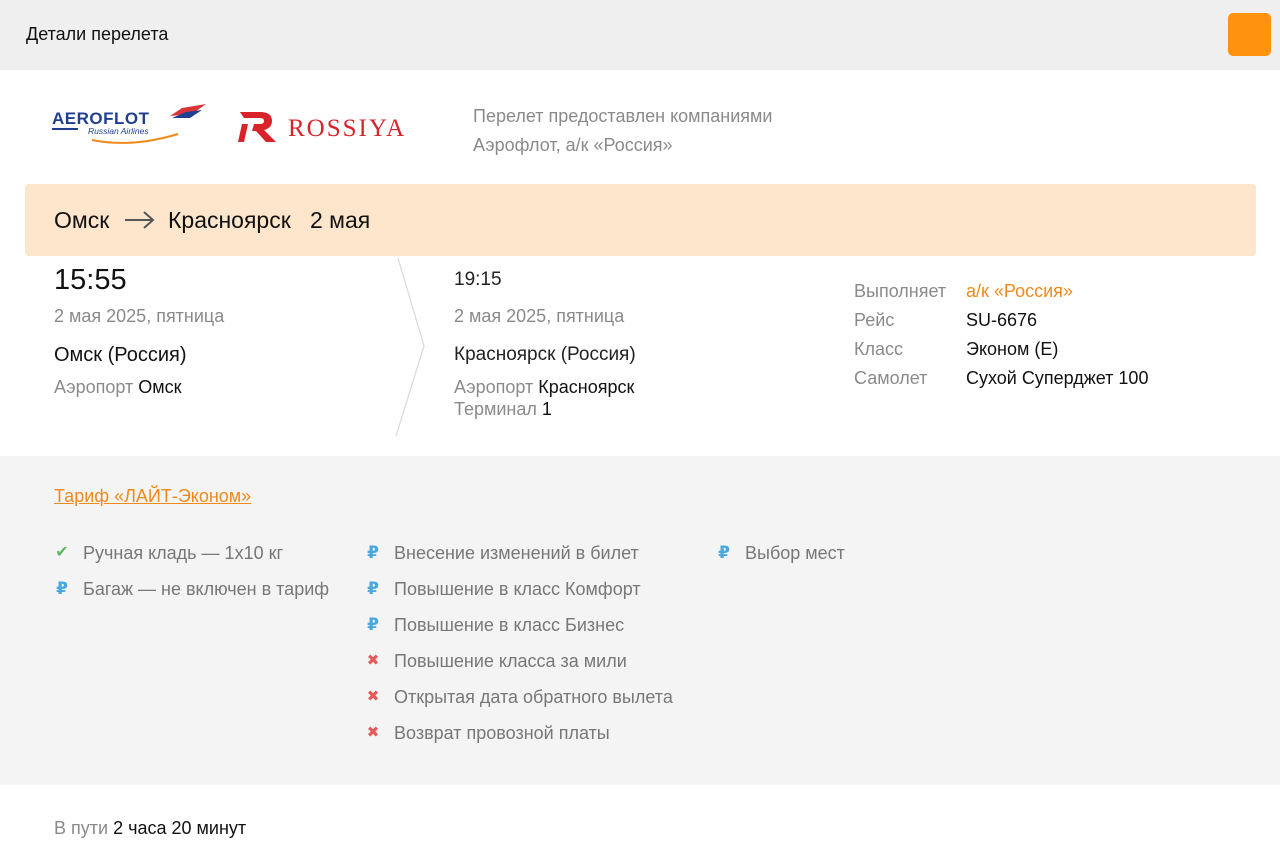 Image resolution: width=1280 pixels, height=863 pixels. Describe the element at coordinates (1057, 378) in the screenshot. I see `aircraft-model: Сухой Суперджет 100` at that location.